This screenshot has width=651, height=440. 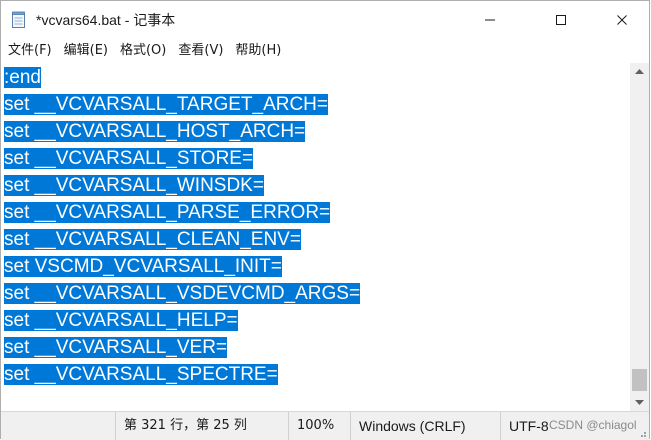 What do you see at coordinates (141, 374) in the screenshot?
I see `editor-line: set __VCVARSALL_SPECTRE=` at bounding box center [141, 374].